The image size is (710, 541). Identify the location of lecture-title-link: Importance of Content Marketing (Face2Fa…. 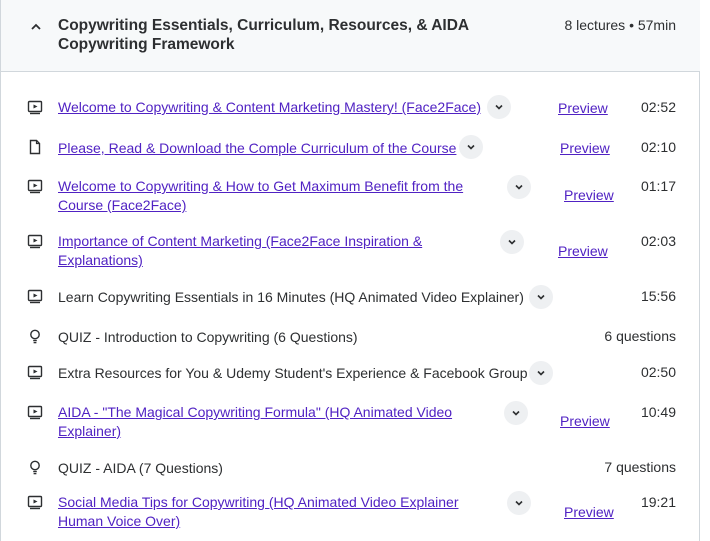
(258, 251).